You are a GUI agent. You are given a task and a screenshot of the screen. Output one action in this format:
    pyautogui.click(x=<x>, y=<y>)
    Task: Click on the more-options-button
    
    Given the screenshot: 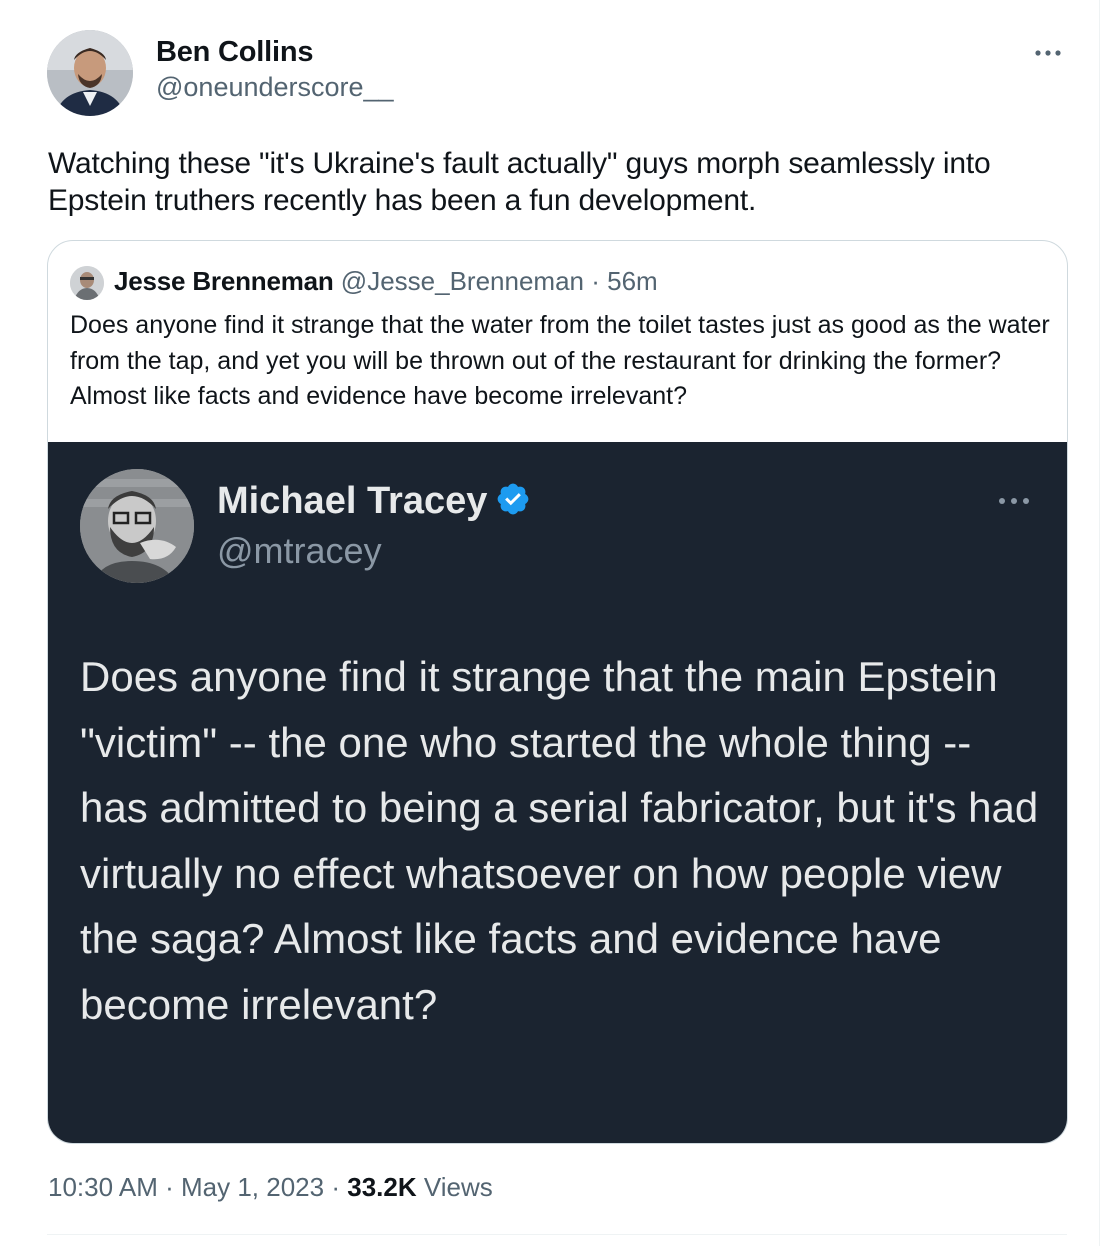 What is the action you would take?
    pyautogui.click(x=1048, y=53)
    